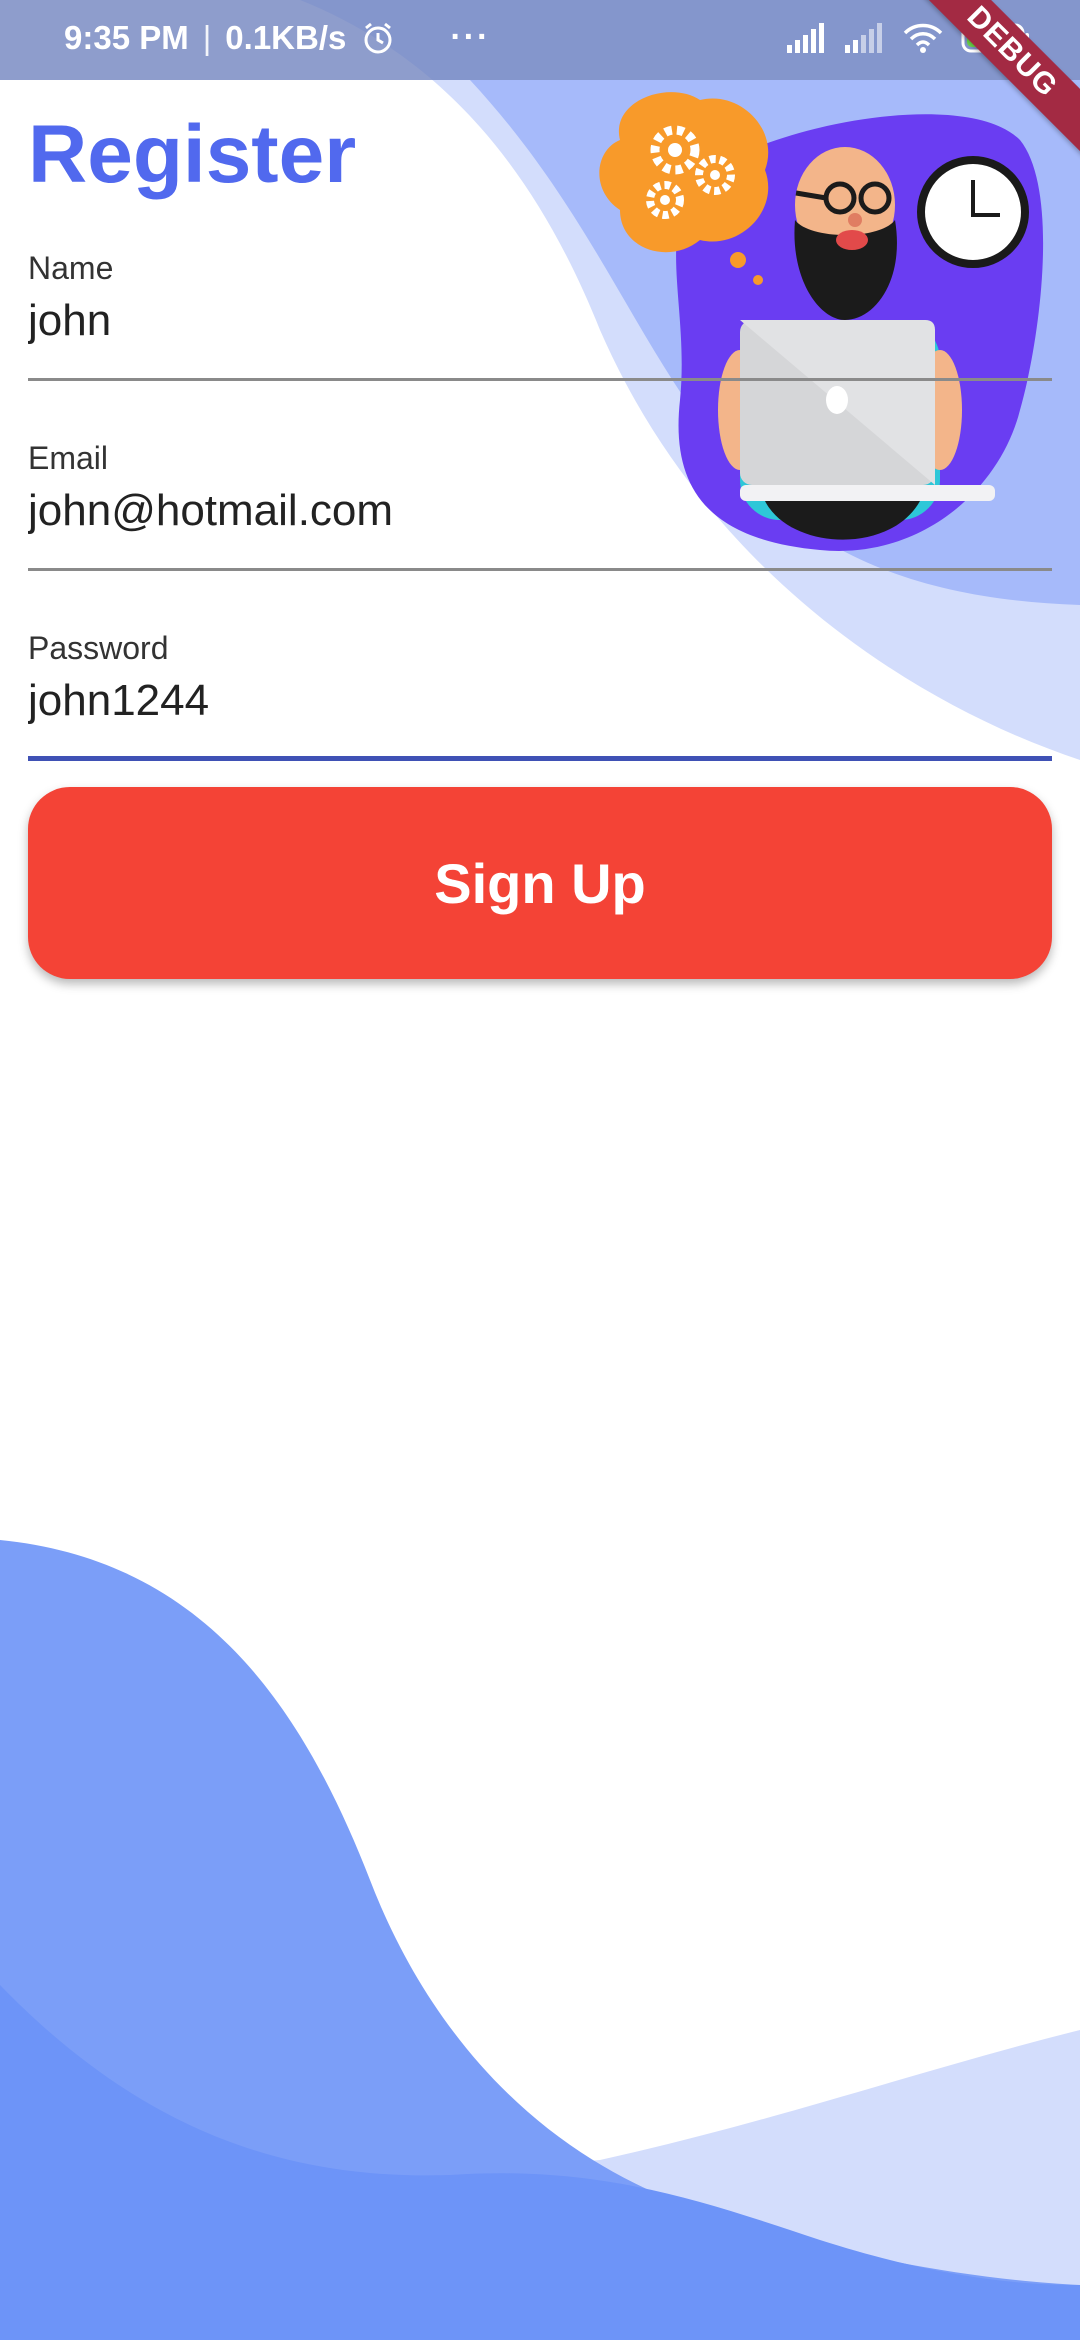  What do you see at coordinates (71, 268) in the screenshot?
I see `name-label: Name` at bounding box center [71, 268].